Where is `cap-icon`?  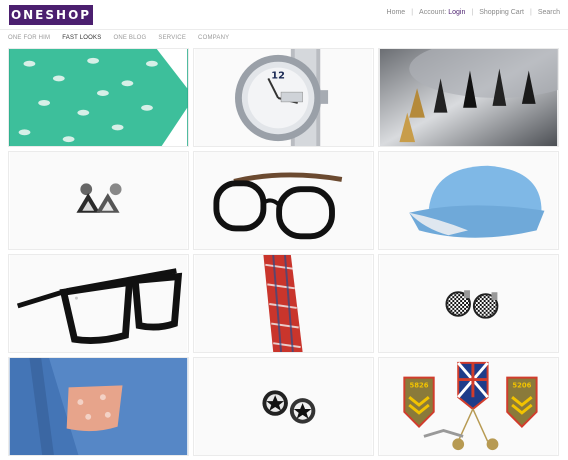
cap-icon is located at coordinates (468, 200).